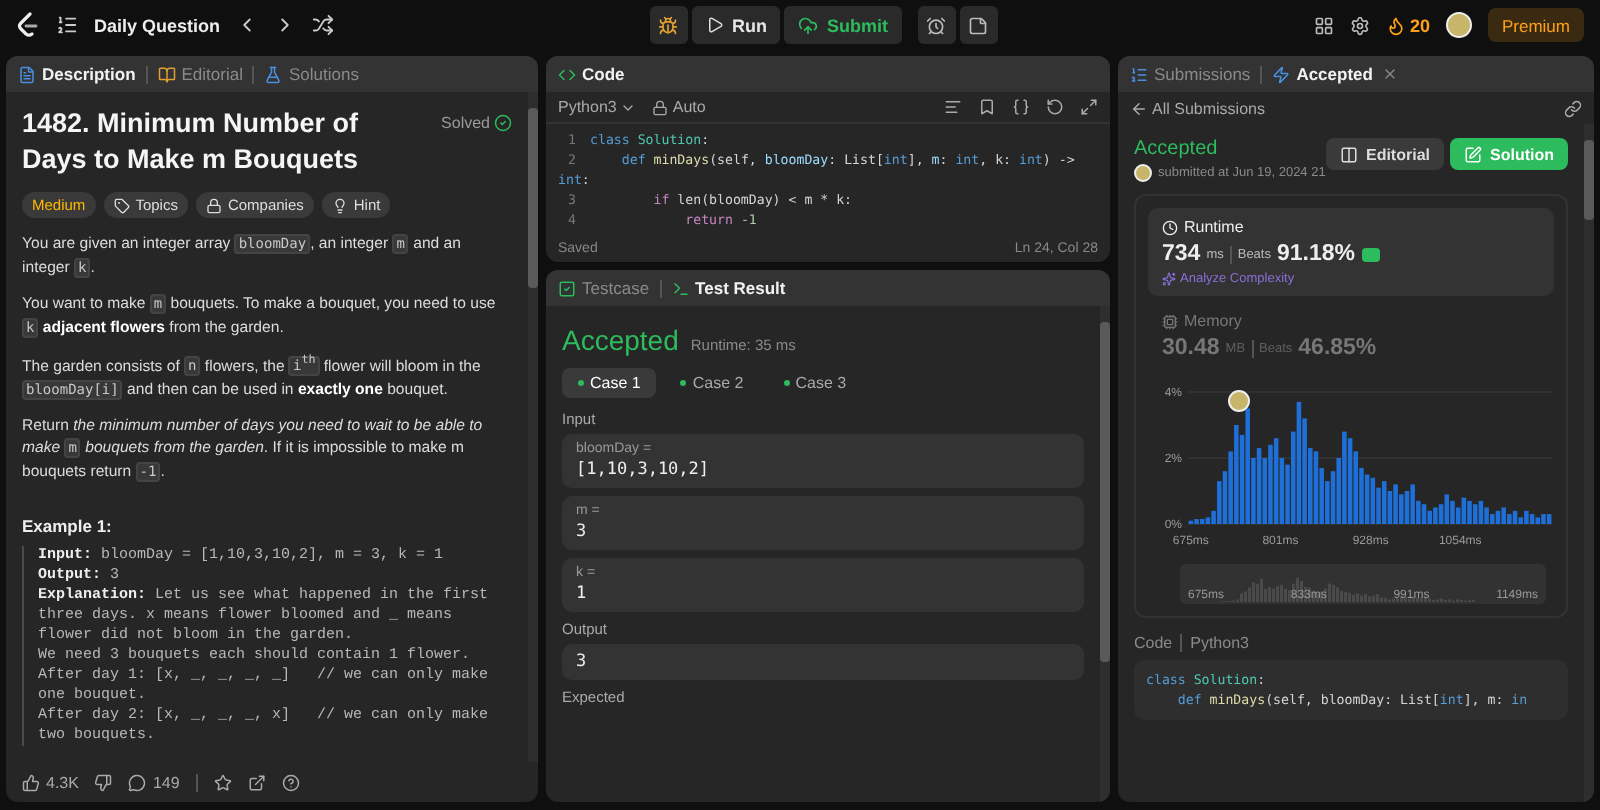 The image size is (1600, 810). I want to click on case-tab: Case 1, so click(609, 383).